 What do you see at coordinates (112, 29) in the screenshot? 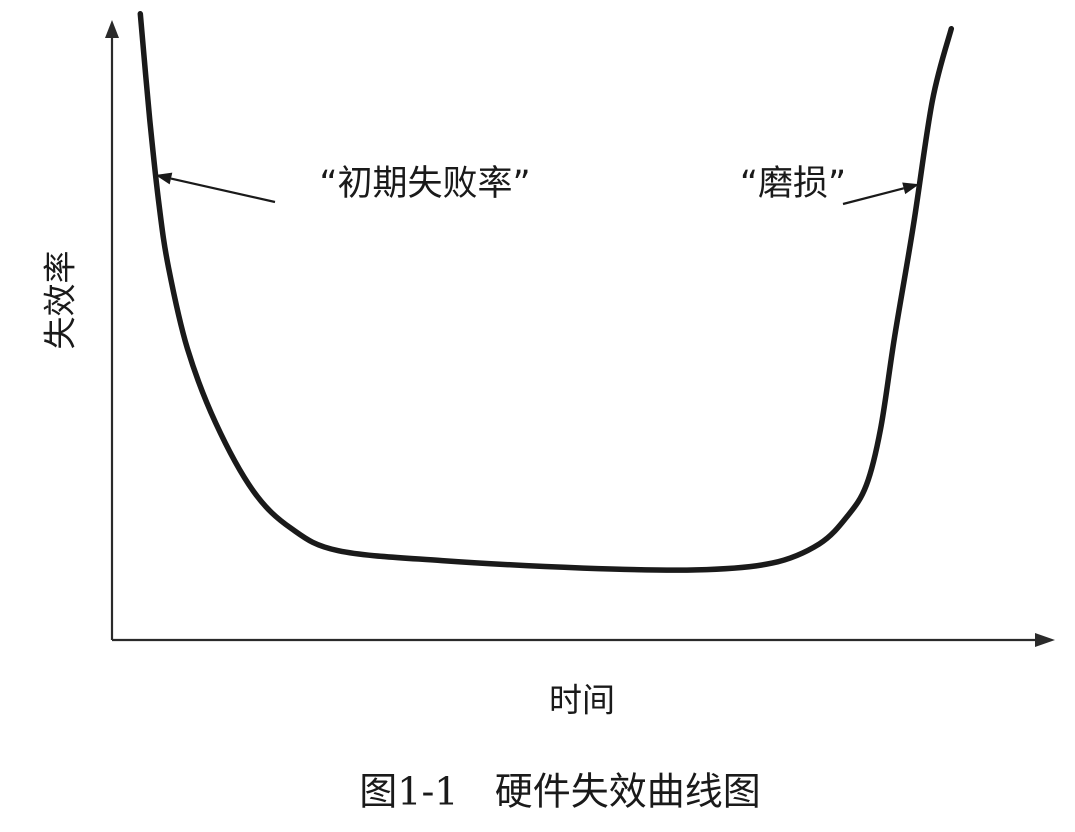
I see `y-axis-arrowhead` at bounding box center [112, 29].